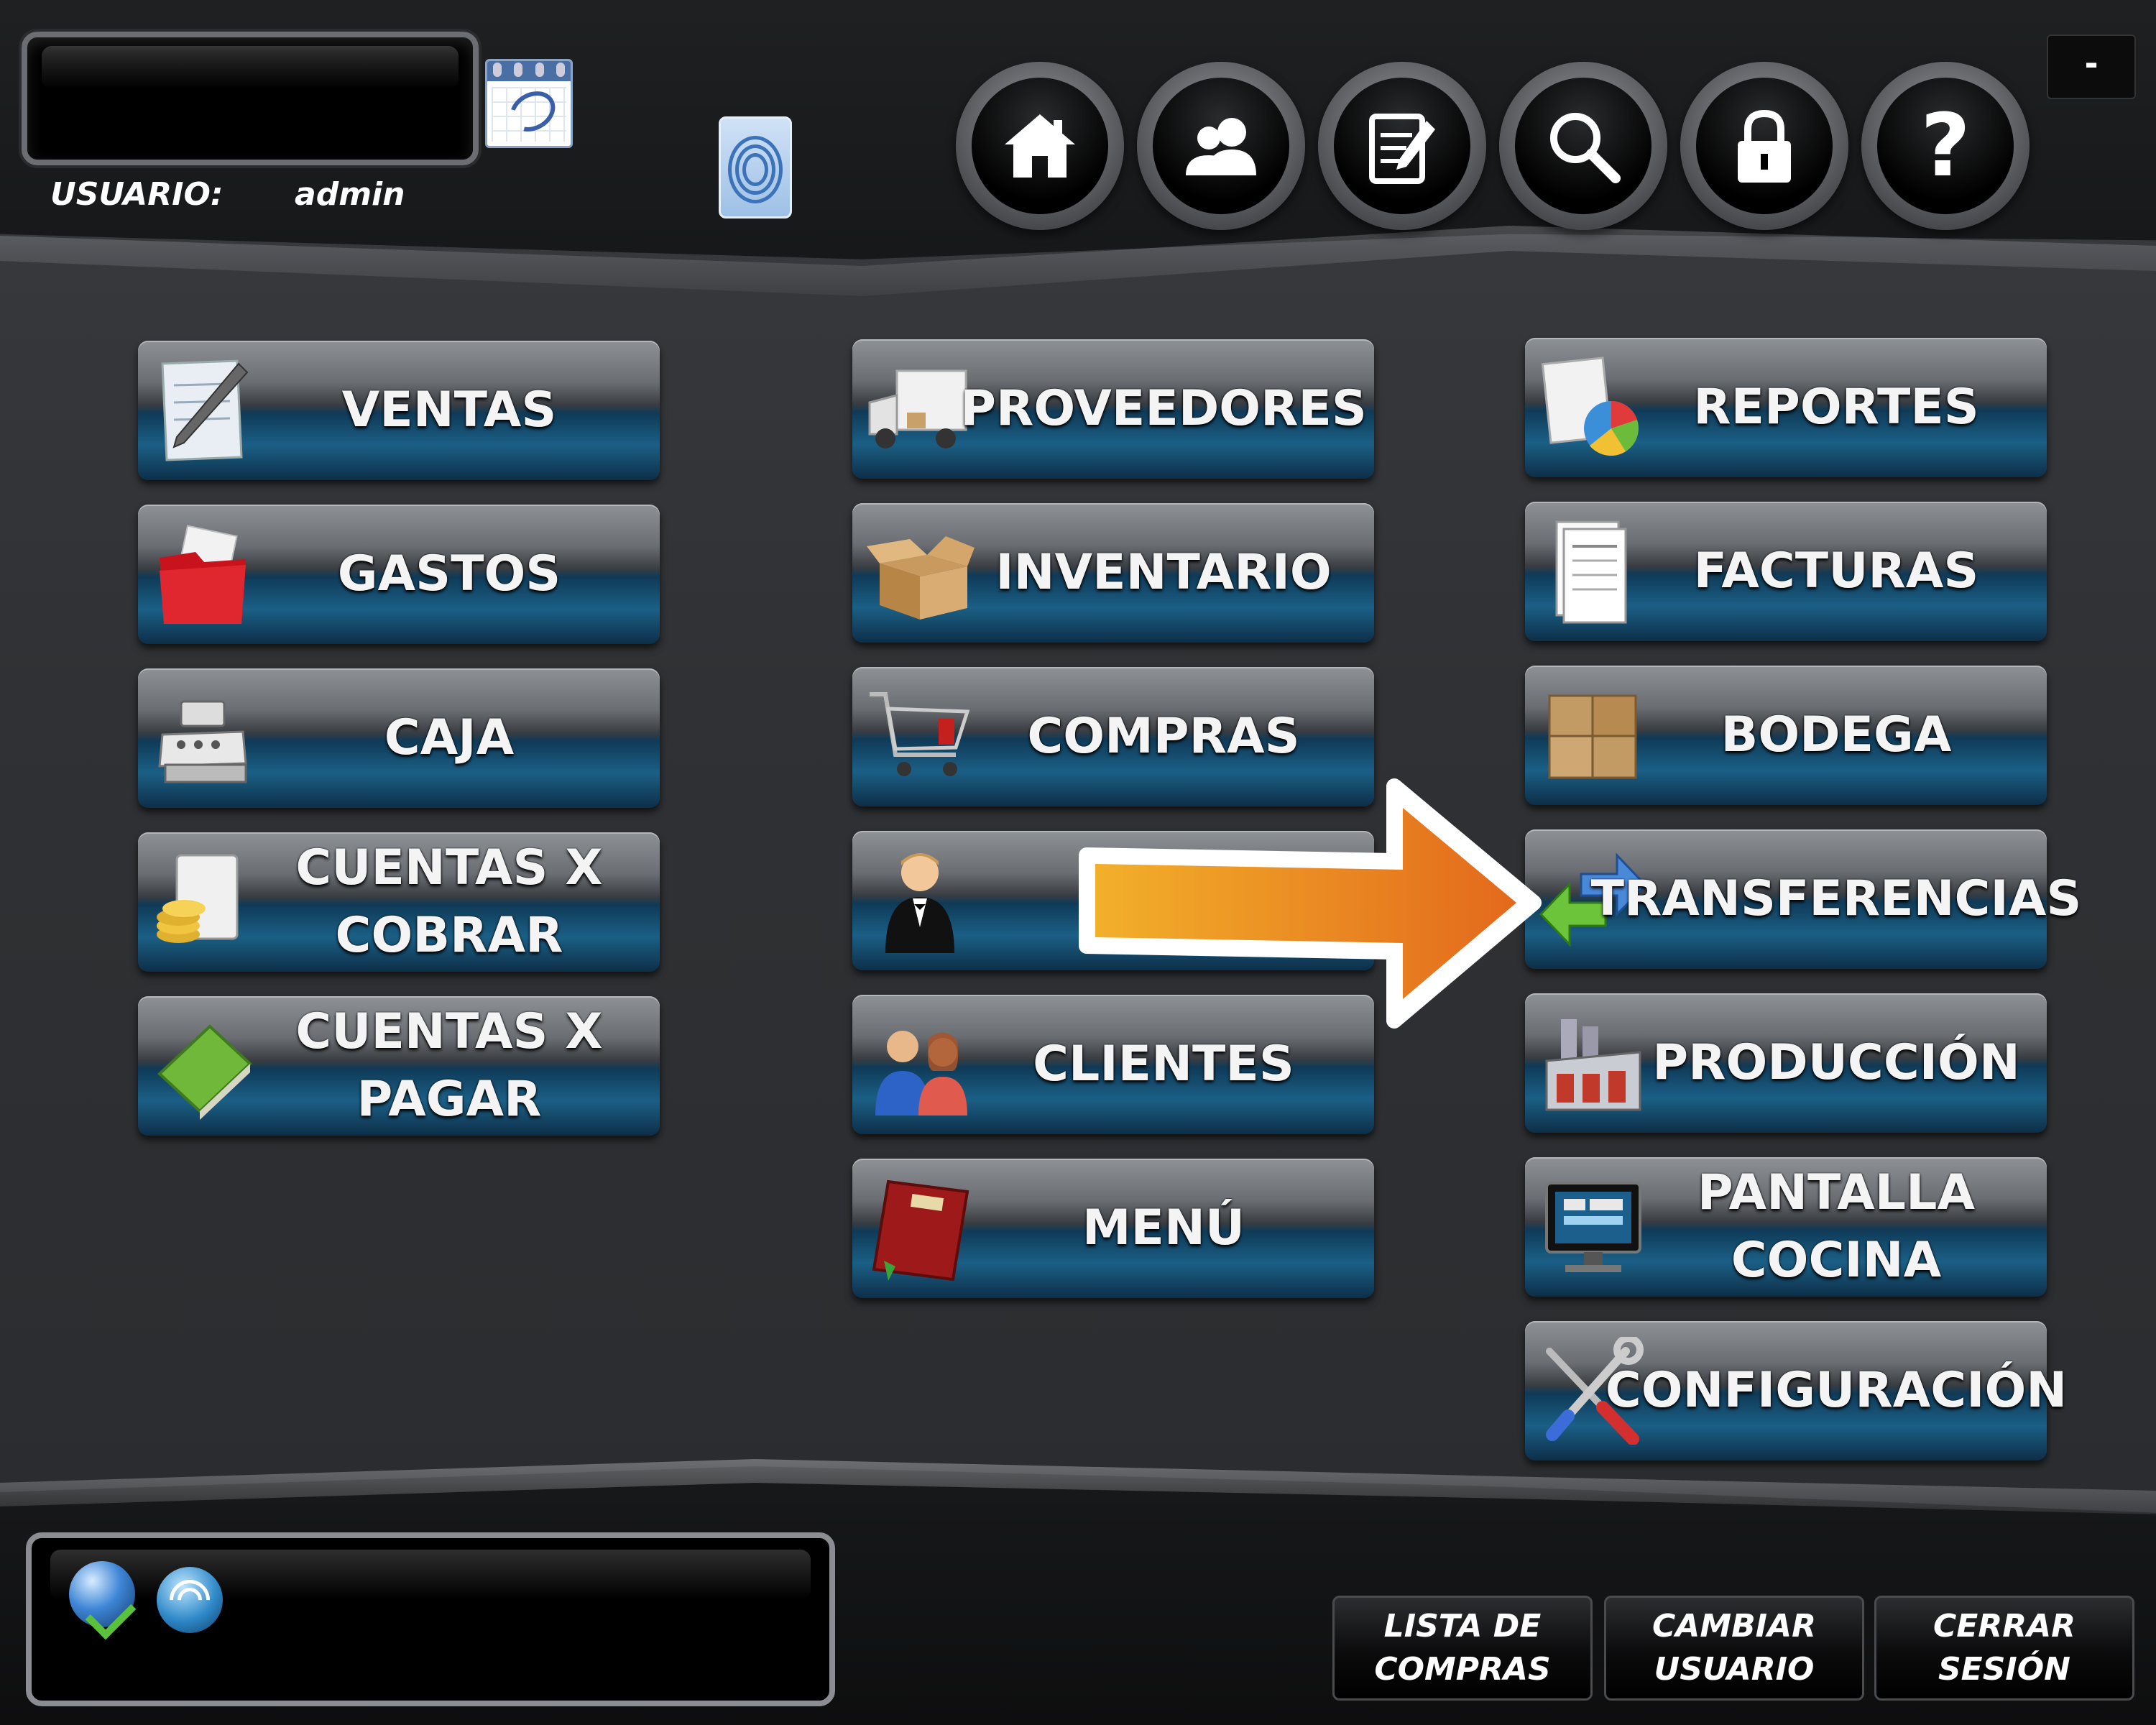 The height and width of the screenshot is (1725, 2156). Describe the element at coordinates (203, 574) in the screenshot. I see `folder-receipts-icon` at that location.